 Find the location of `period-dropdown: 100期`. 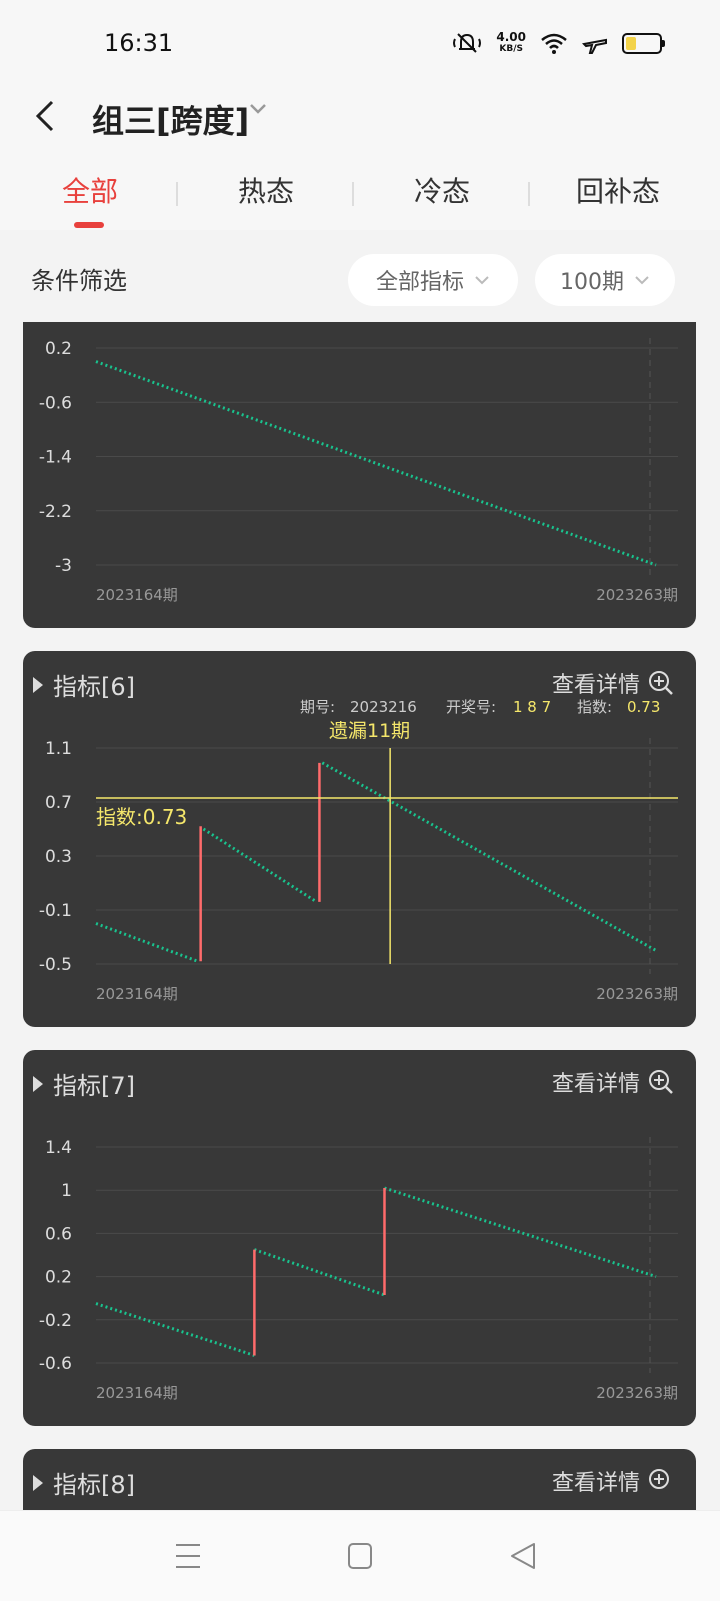

period-dropdown: 100期 is located at coordinates (605, 280).